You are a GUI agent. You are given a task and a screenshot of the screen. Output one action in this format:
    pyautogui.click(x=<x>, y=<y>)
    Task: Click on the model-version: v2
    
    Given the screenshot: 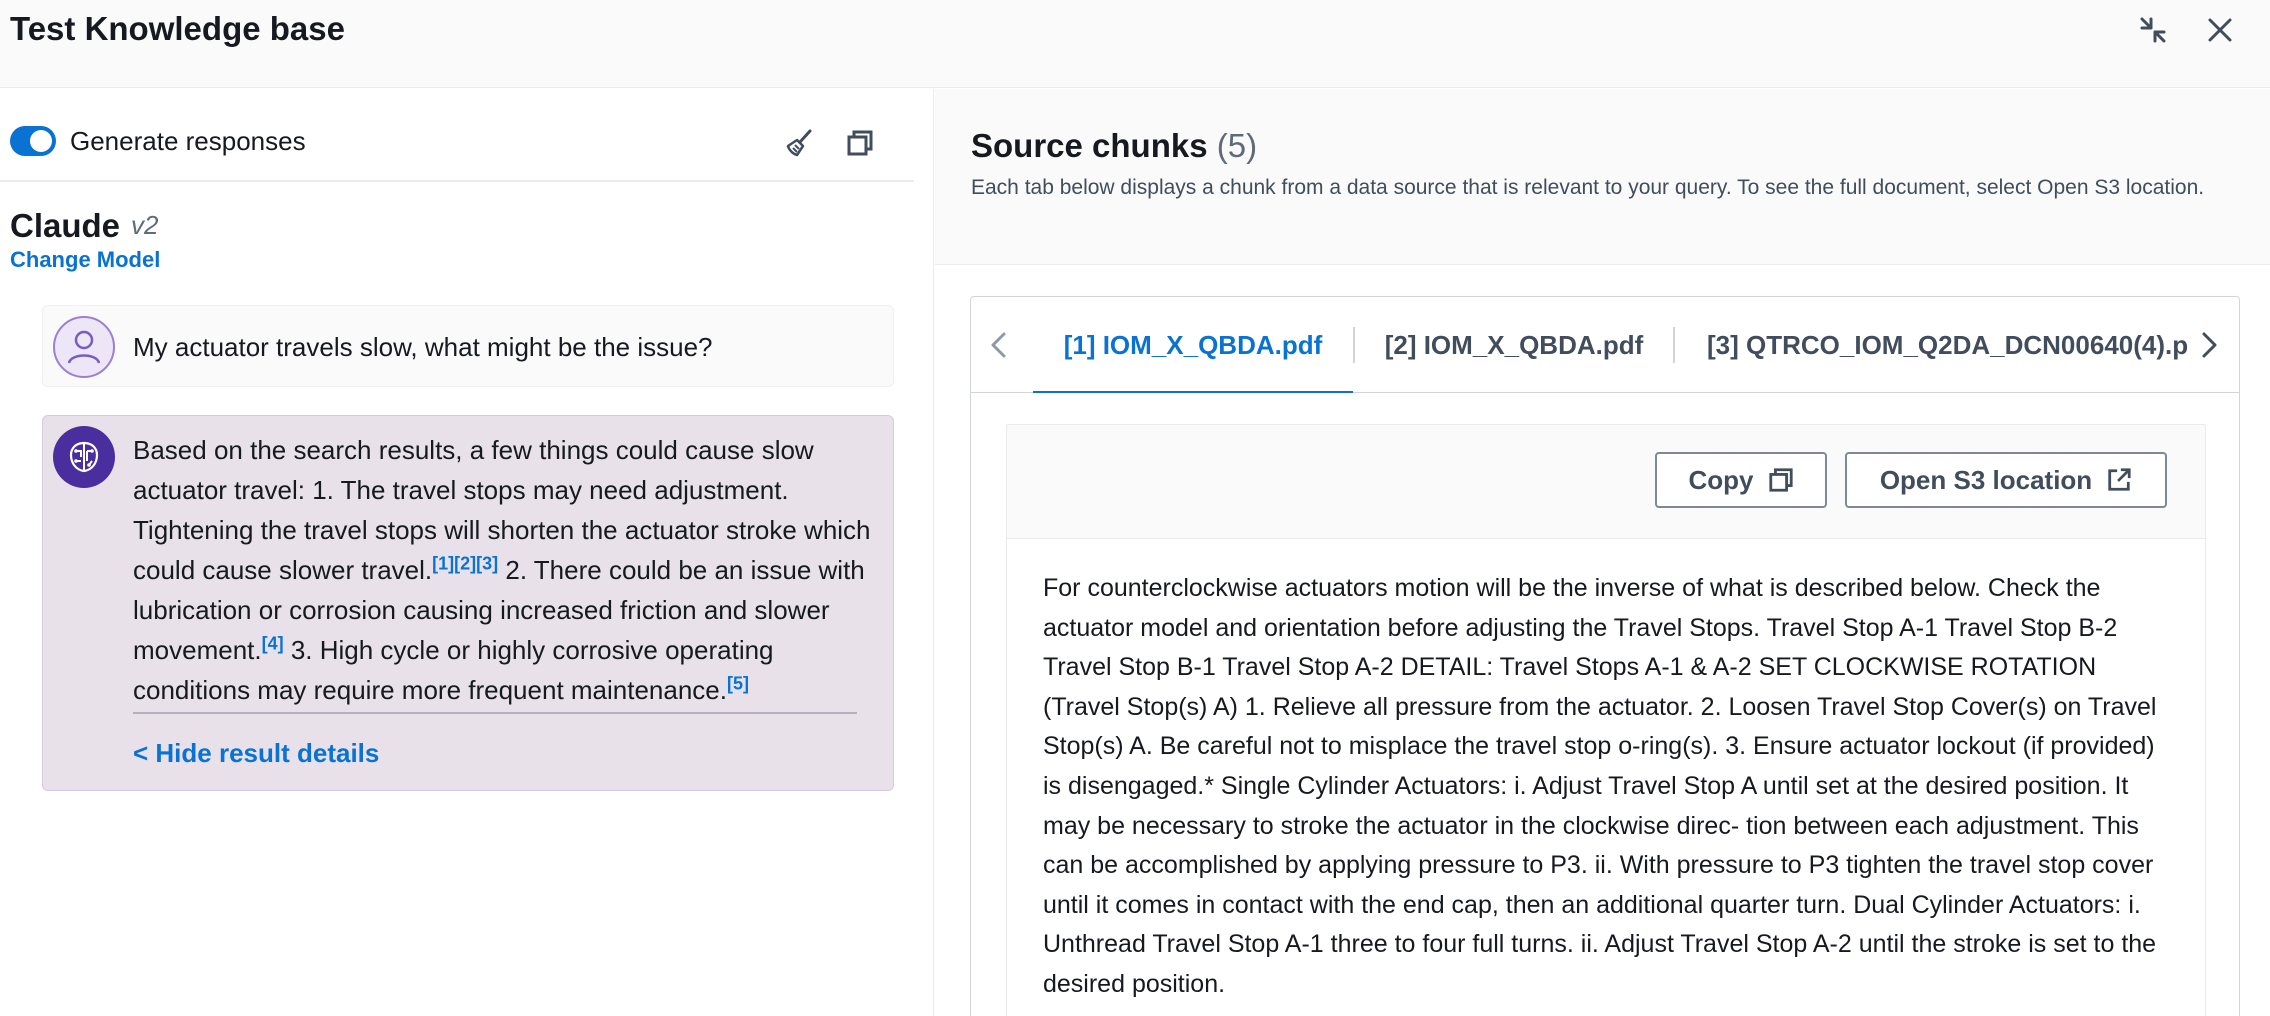 What is the action you would take?
    pyautogui.click(x=145, y=225)
    